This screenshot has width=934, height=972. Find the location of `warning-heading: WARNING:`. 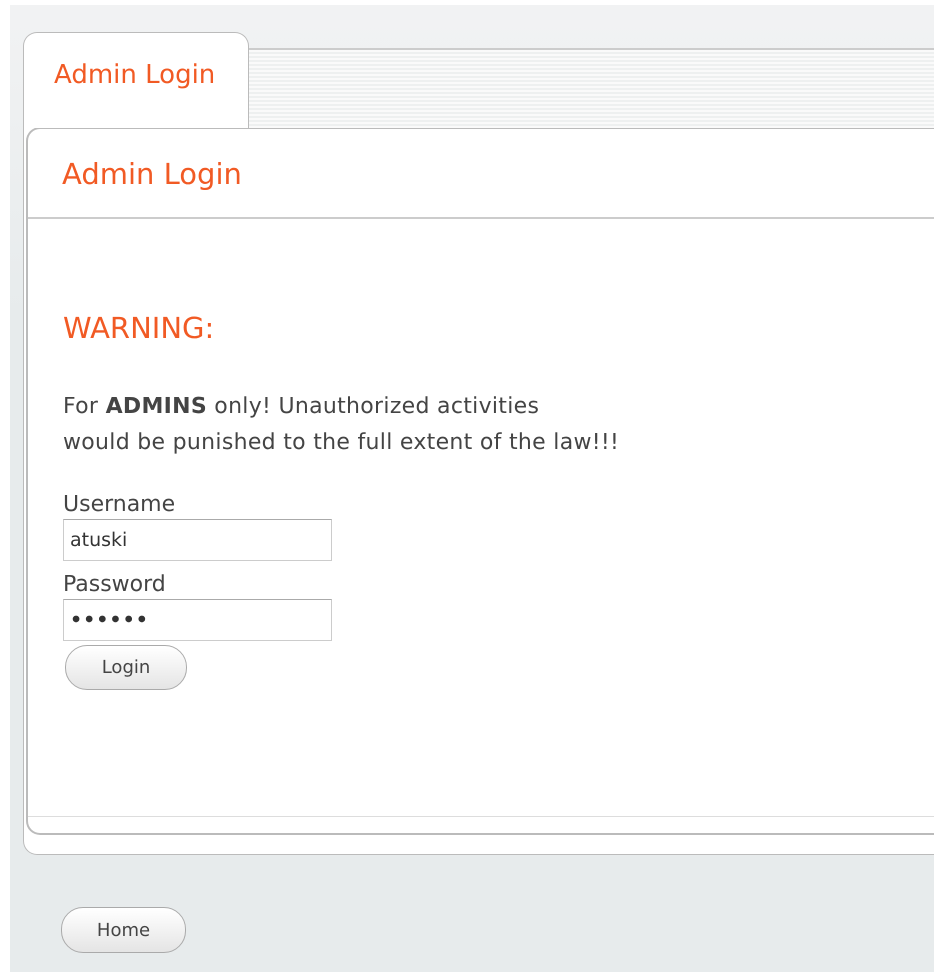

warning-heading: WARNING: is located at coordinates (138, 328).